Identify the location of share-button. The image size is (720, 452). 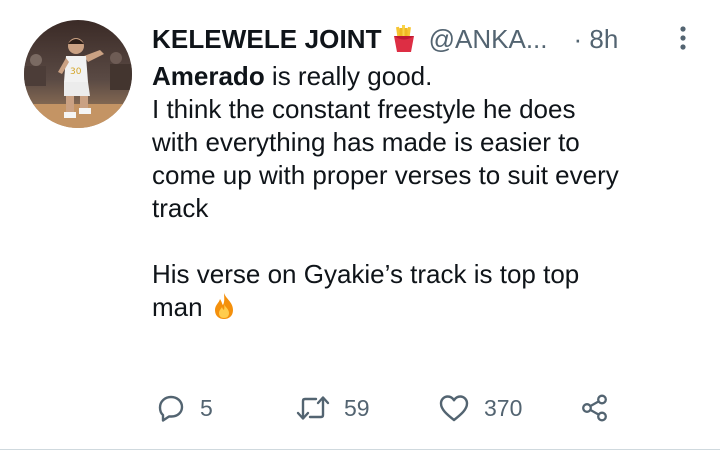
(595, 408).